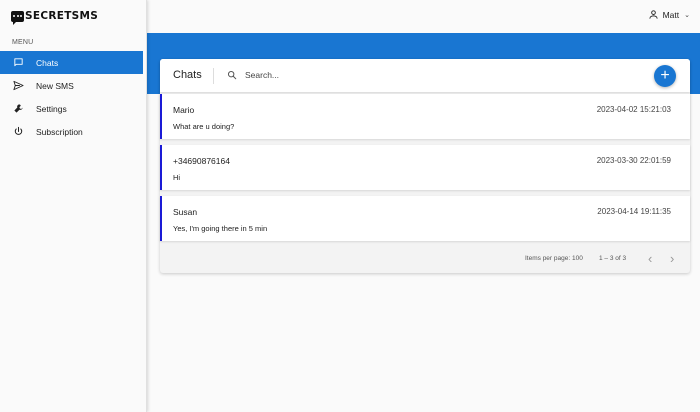 The height and width of the screenshot is (412, 700). I want to click on sidebar-item-label: Settings, so click(51, 108).